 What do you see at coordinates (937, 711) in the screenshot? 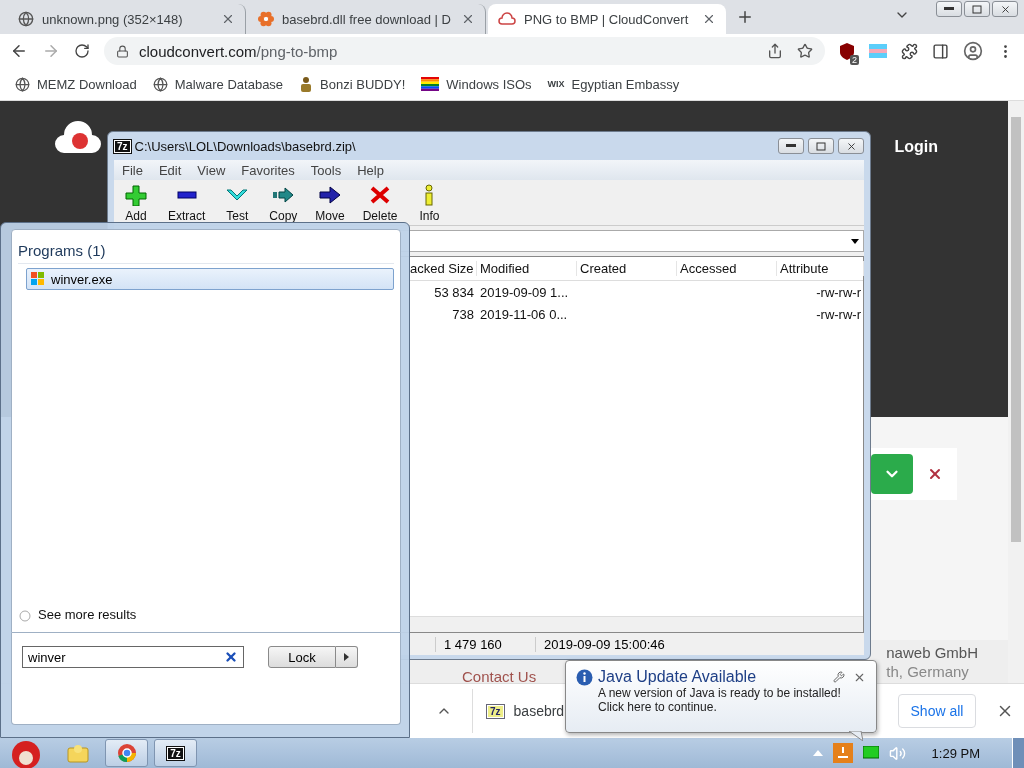
I see `show-all-button: Show all` at bounding box center [937, 711].